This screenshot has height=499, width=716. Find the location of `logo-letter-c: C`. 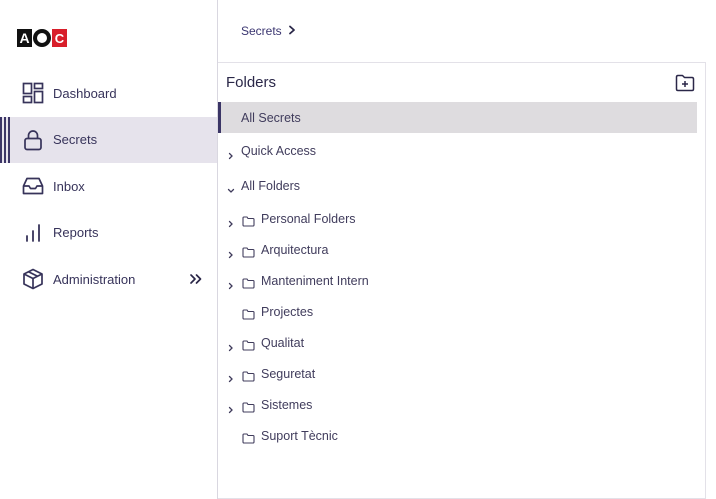

logo-letter-c: C is located at coordinates (59, 38).